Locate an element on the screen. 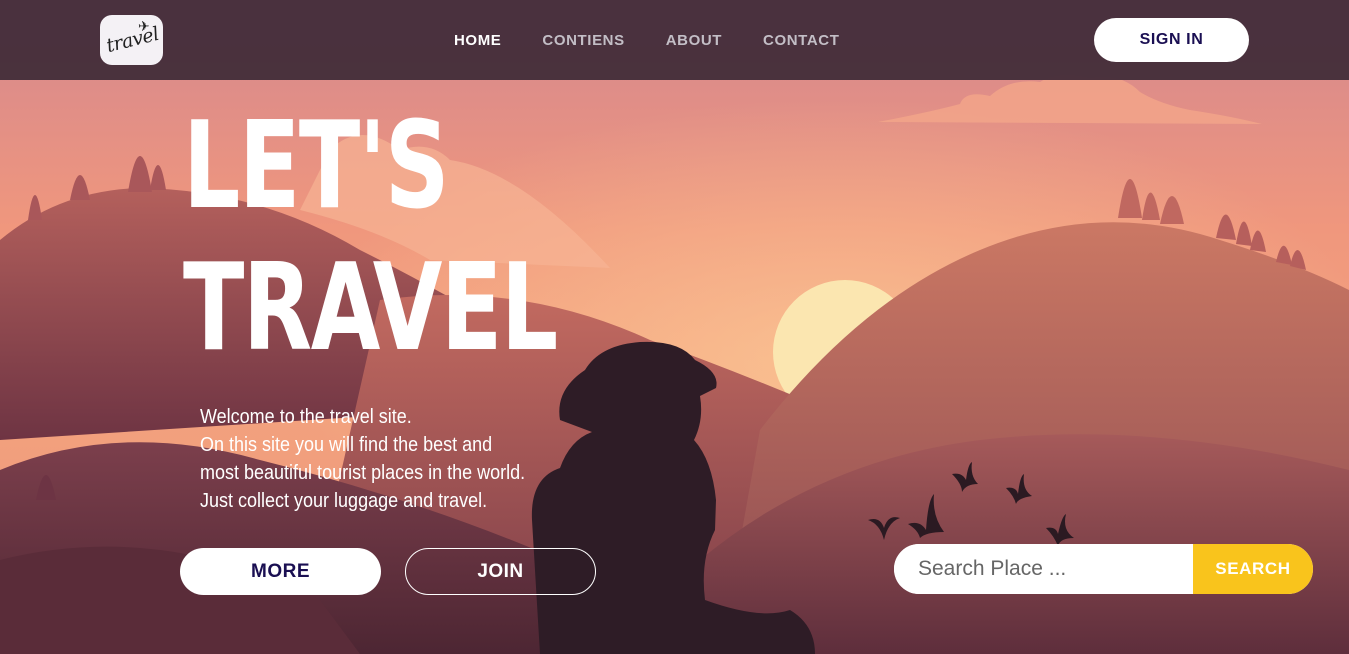  search-place-input is located at coordinates (1043, 569).